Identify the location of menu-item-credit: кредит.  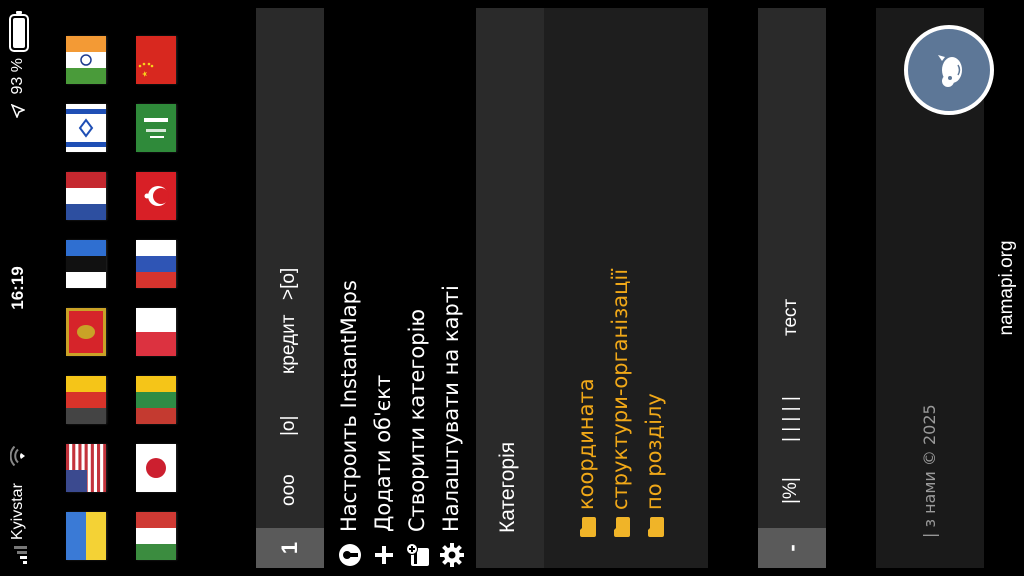
(289, 344).